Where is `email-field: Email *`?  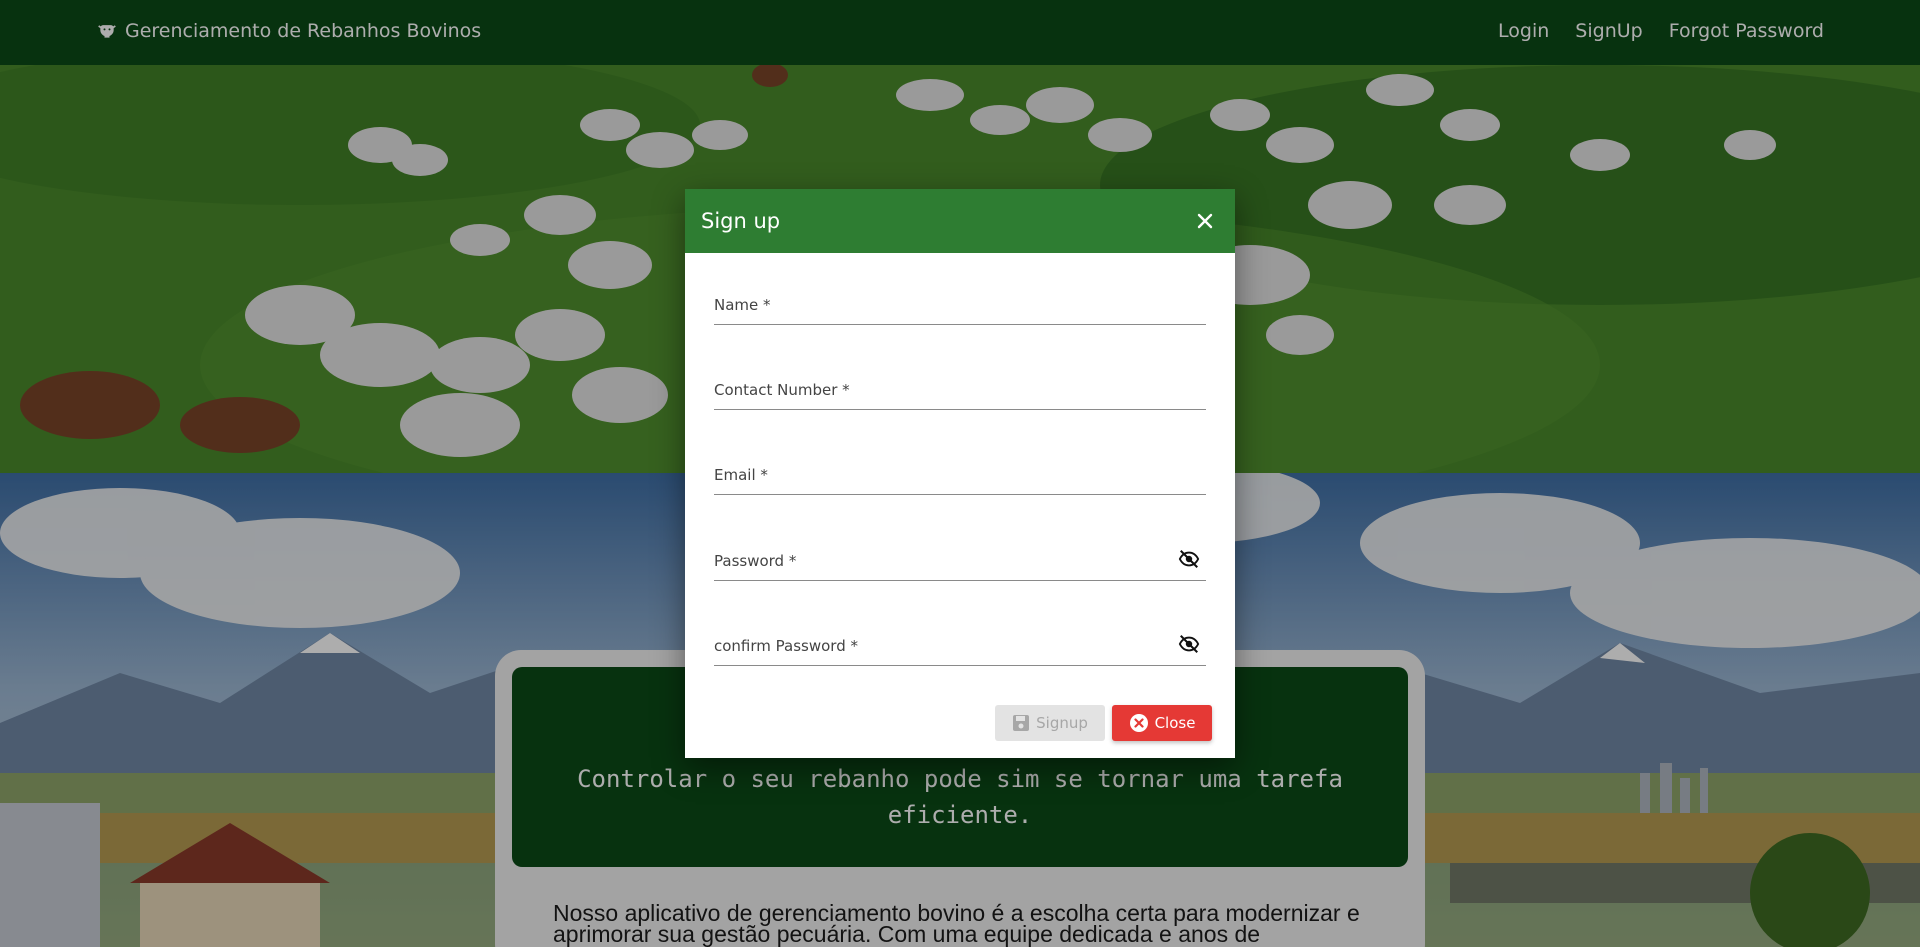
email-field: Email * is located at coordinates (960, 471).